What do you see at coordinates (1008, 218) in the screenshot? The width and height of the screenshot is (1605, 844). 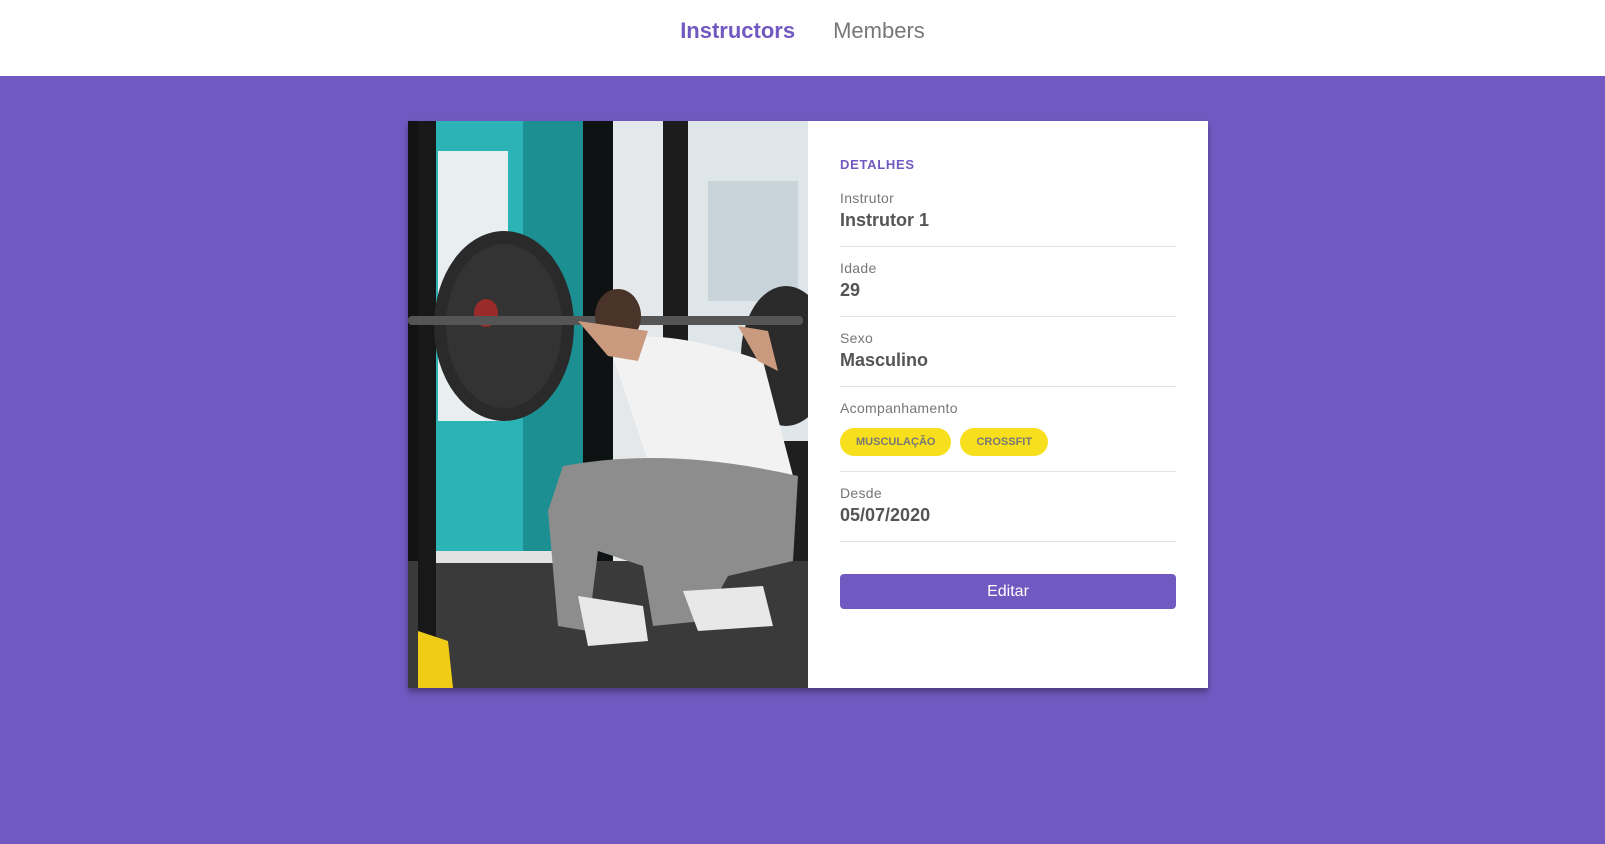 I see `instructor-name-field: Instrutor Instrutor 1` at bounding box center [1008, 218].